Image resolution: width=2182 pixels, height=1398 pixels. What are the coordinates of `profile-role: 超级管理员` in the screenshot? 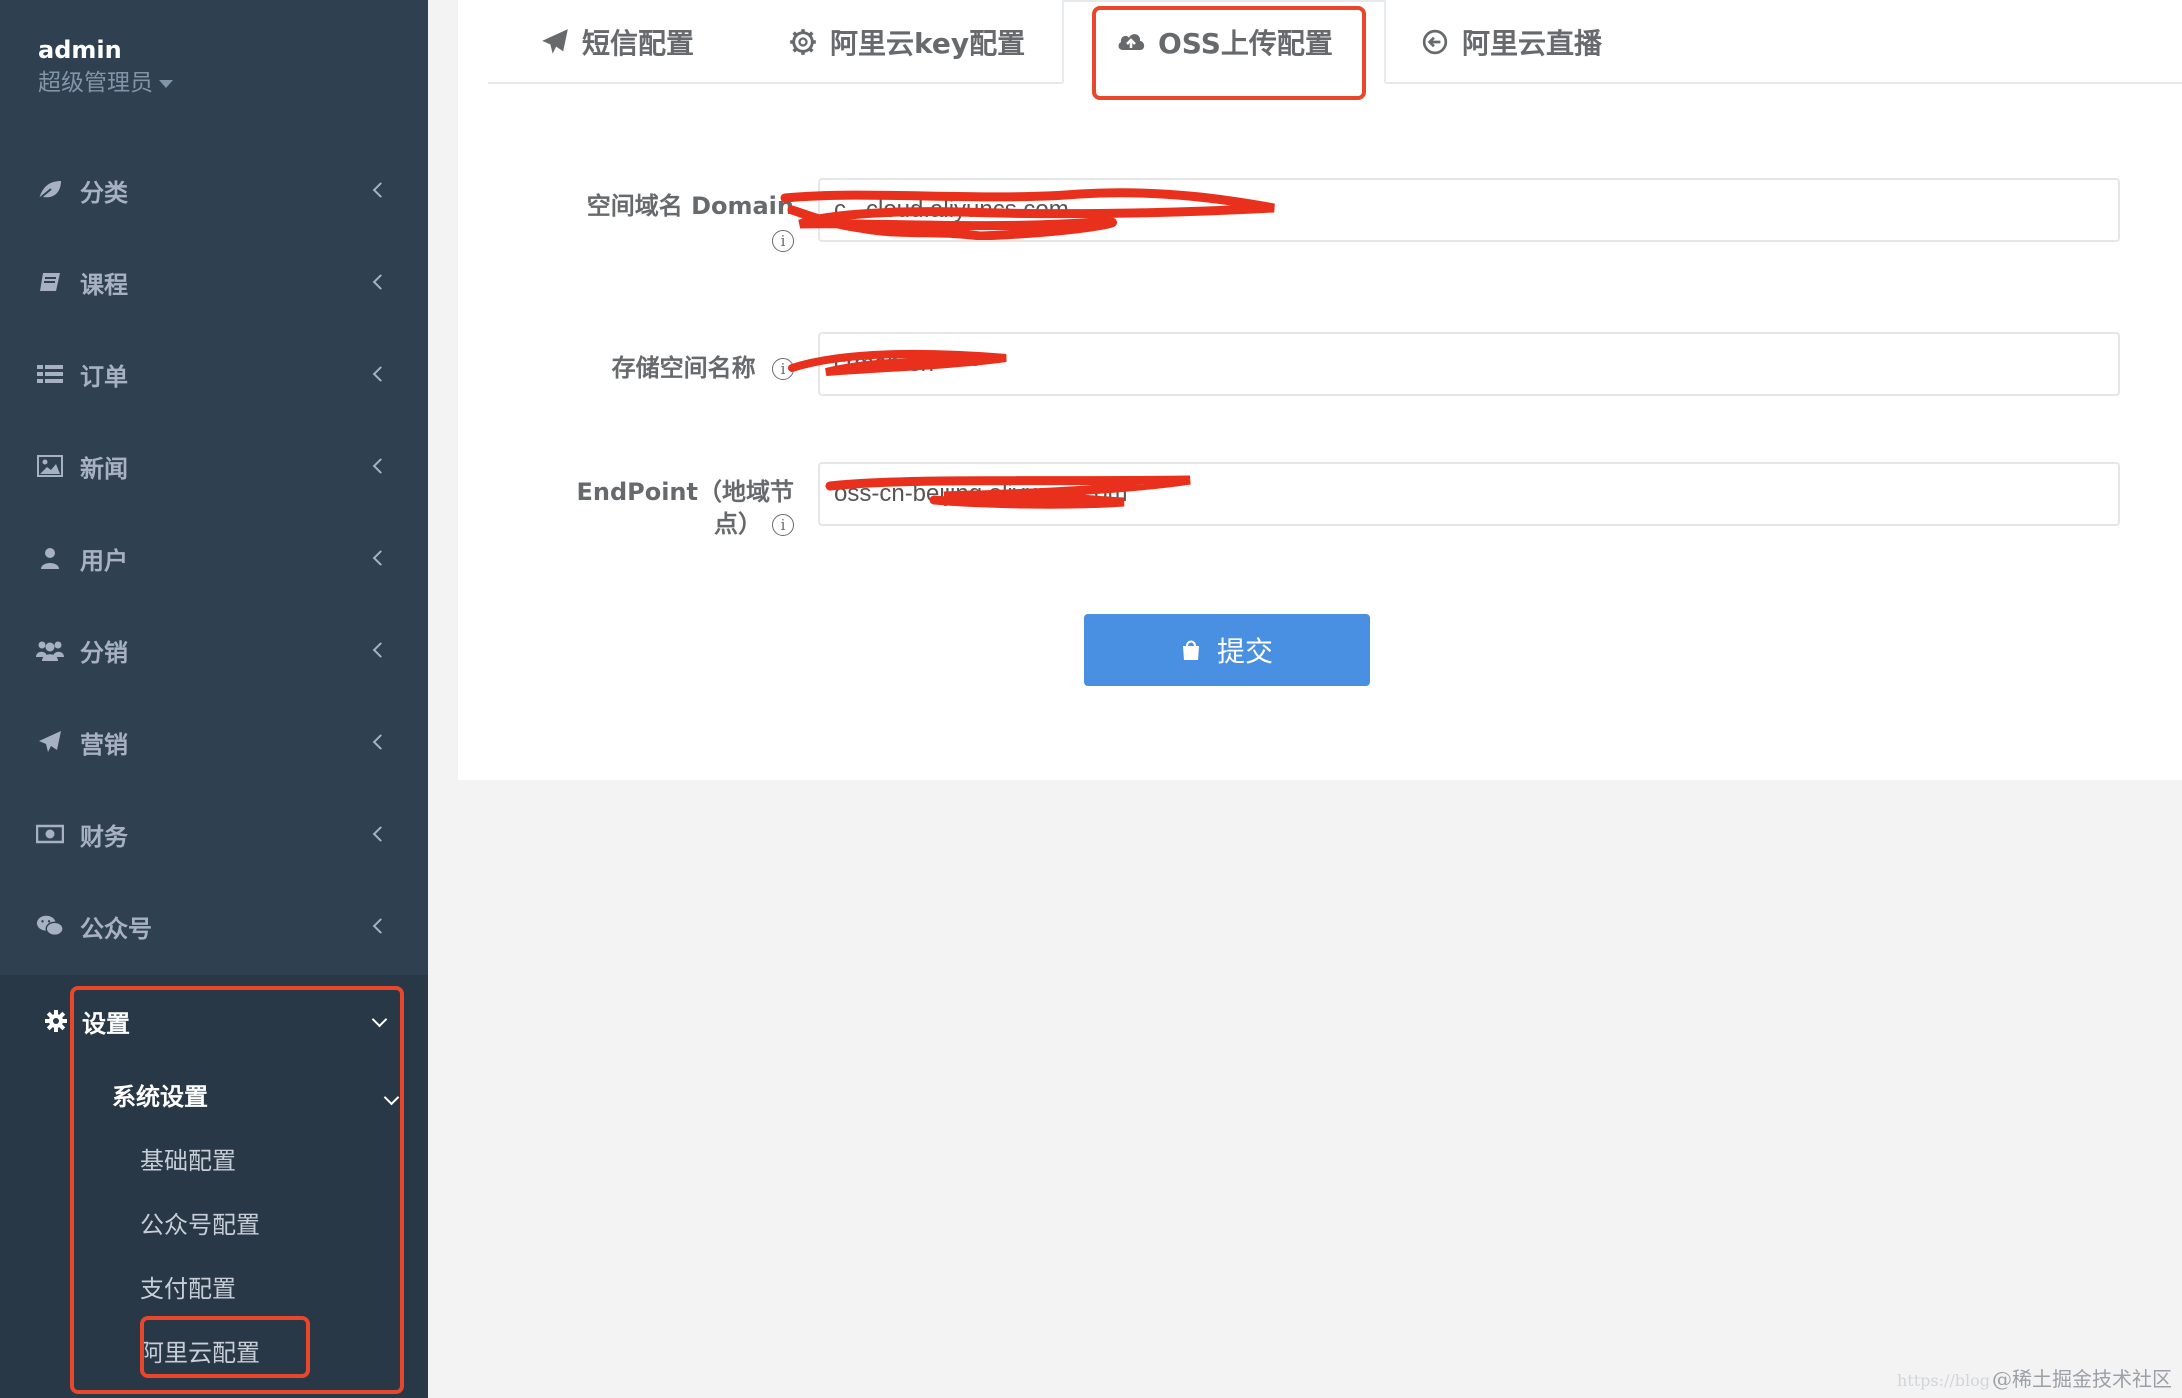 It's located at (105, 83).